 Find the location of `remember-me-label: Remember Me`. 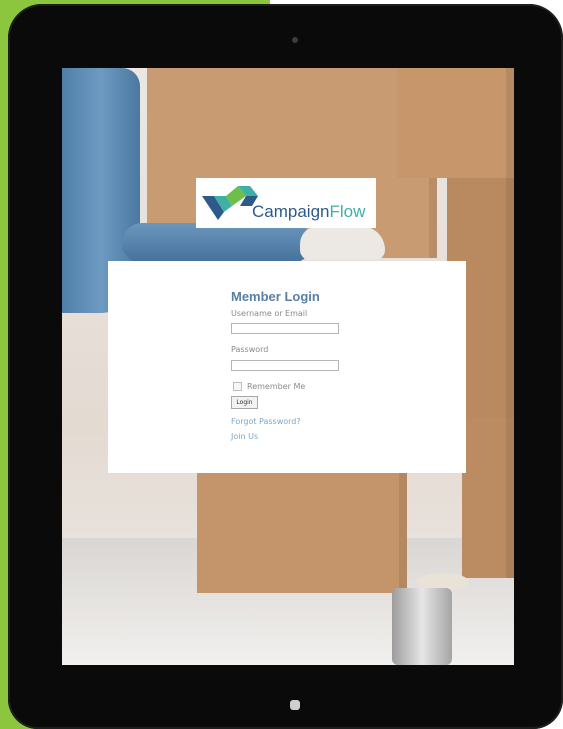

remember-me-label: Remember Me is located at coordinates (276, 386).